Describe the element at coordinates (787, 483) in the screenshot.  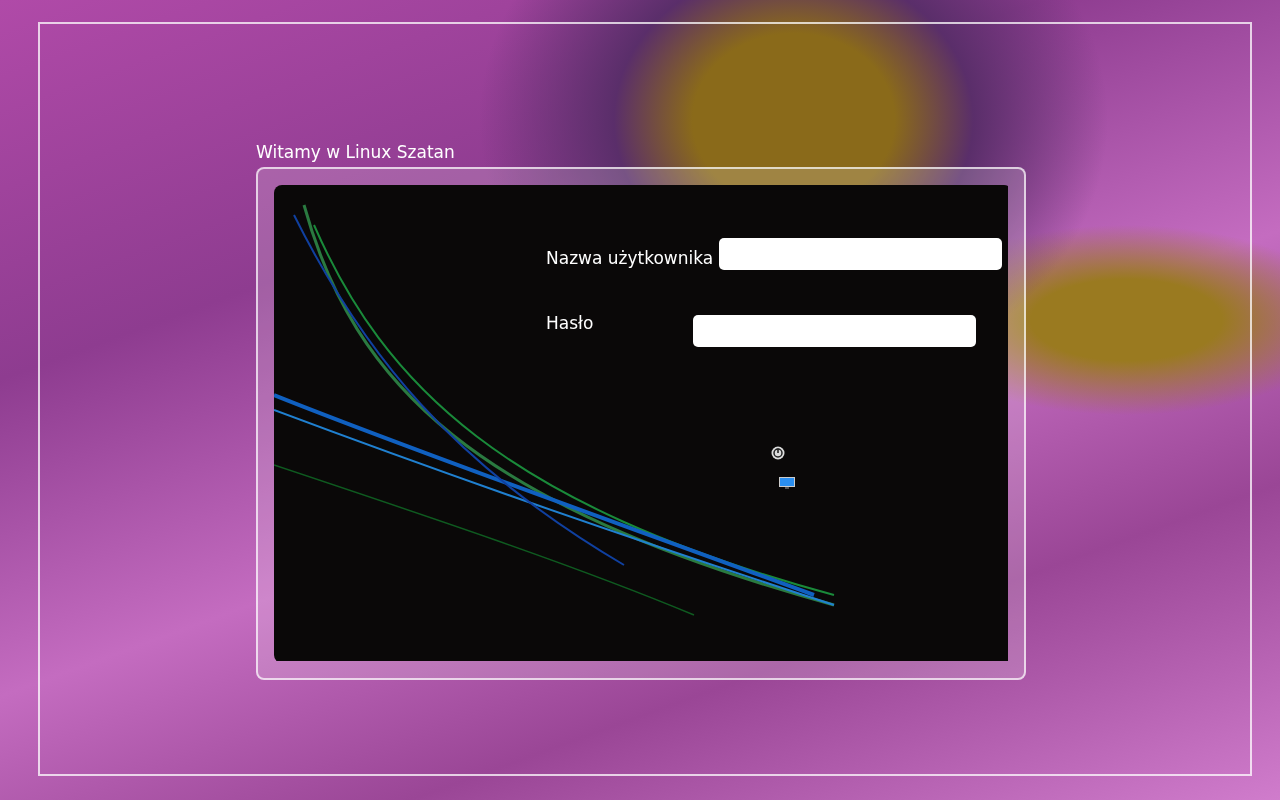
I see `monitor-icon` at that location.